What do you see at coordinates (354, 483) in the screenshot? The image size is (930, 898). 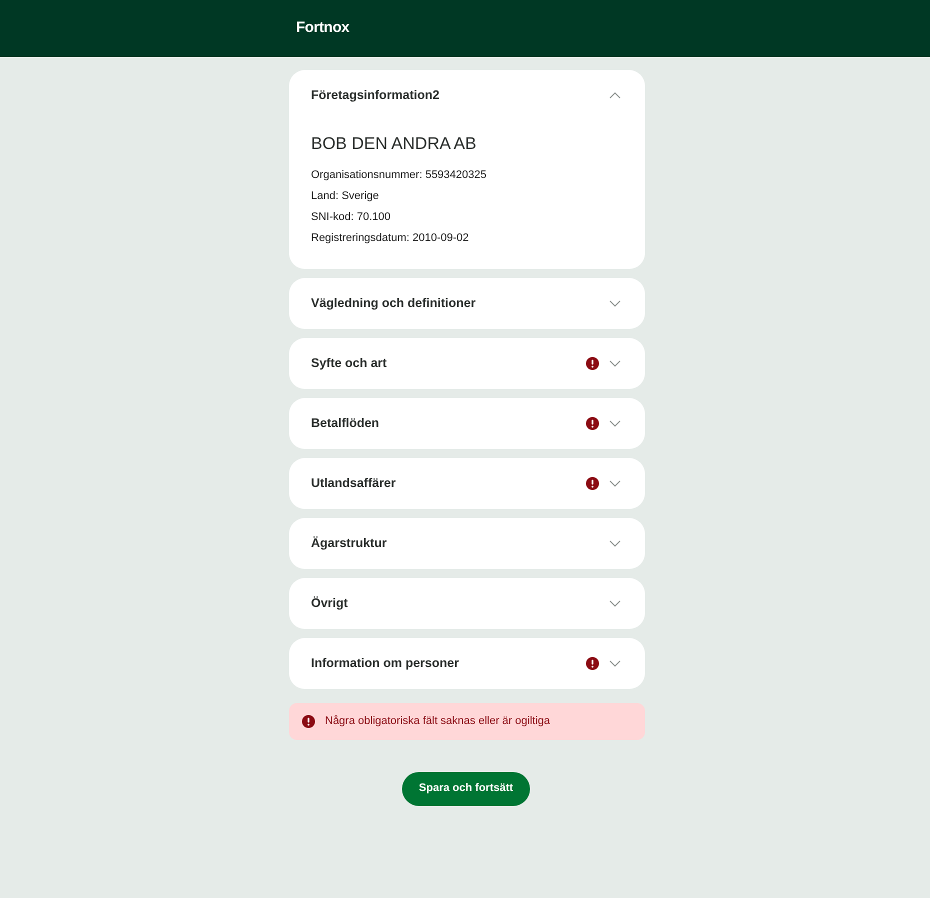 I see `section-title: Utlandsaffärer` at bounding box center [354, 483].